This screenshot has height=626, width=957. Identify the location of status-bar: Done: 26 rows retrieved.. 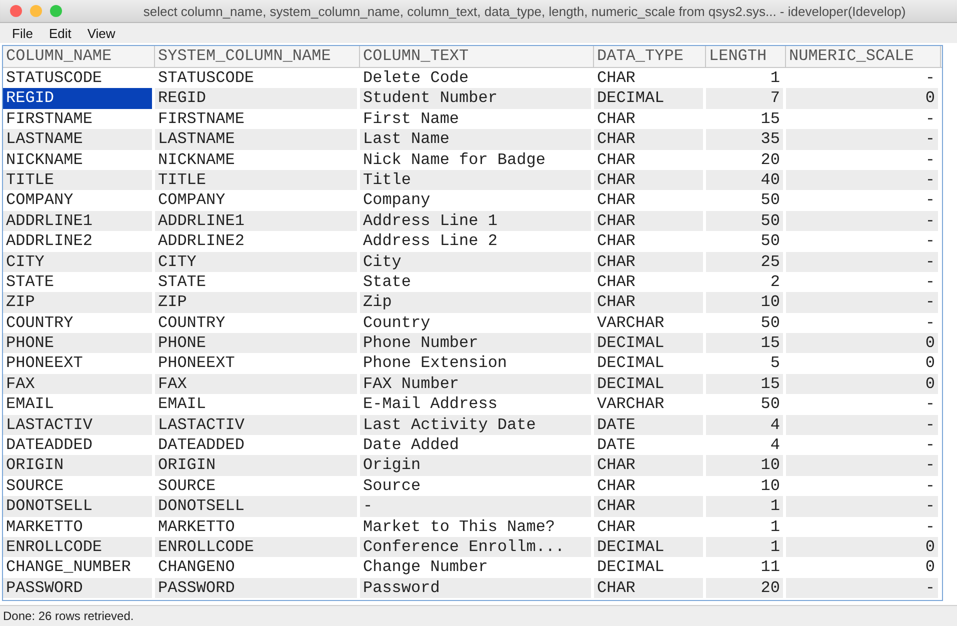
(478, 615).